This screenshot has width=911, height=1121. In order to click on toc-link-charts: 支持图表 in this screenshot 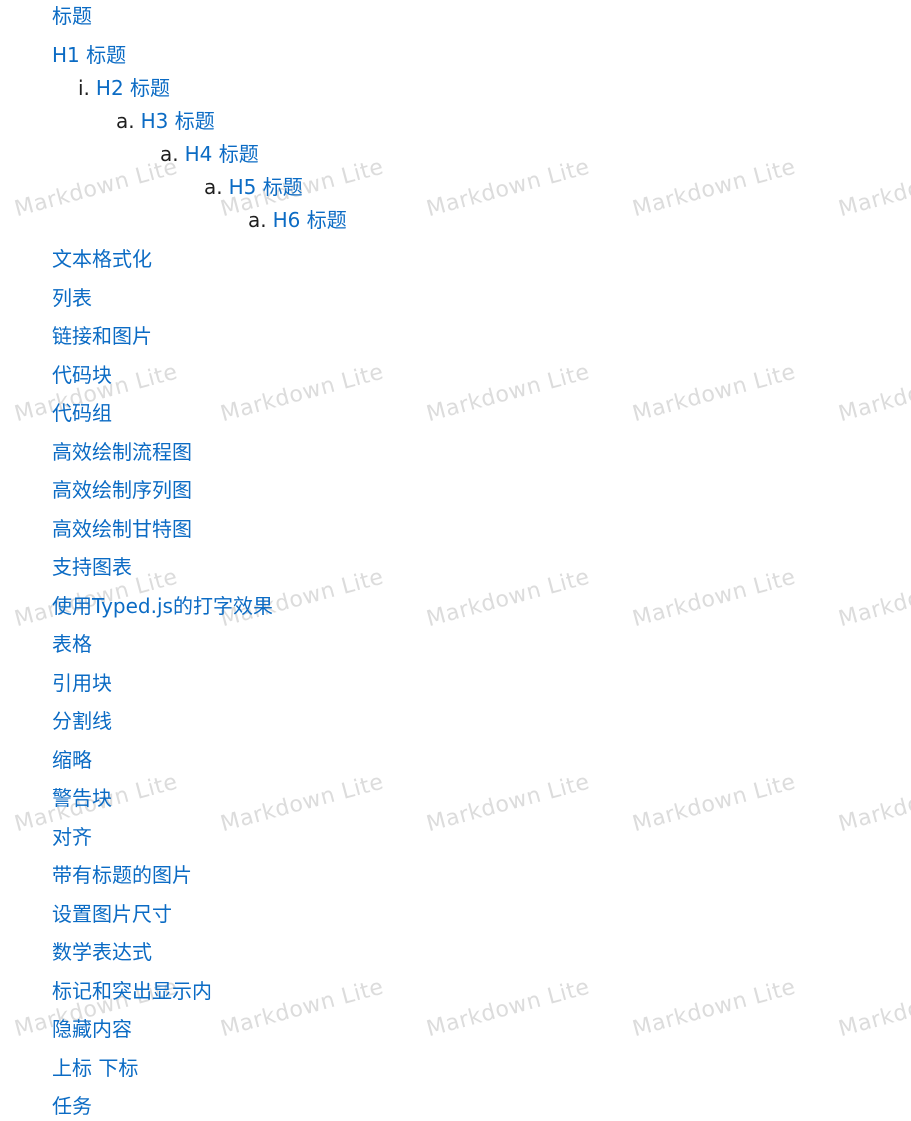, I will do `click(92, 567)`.